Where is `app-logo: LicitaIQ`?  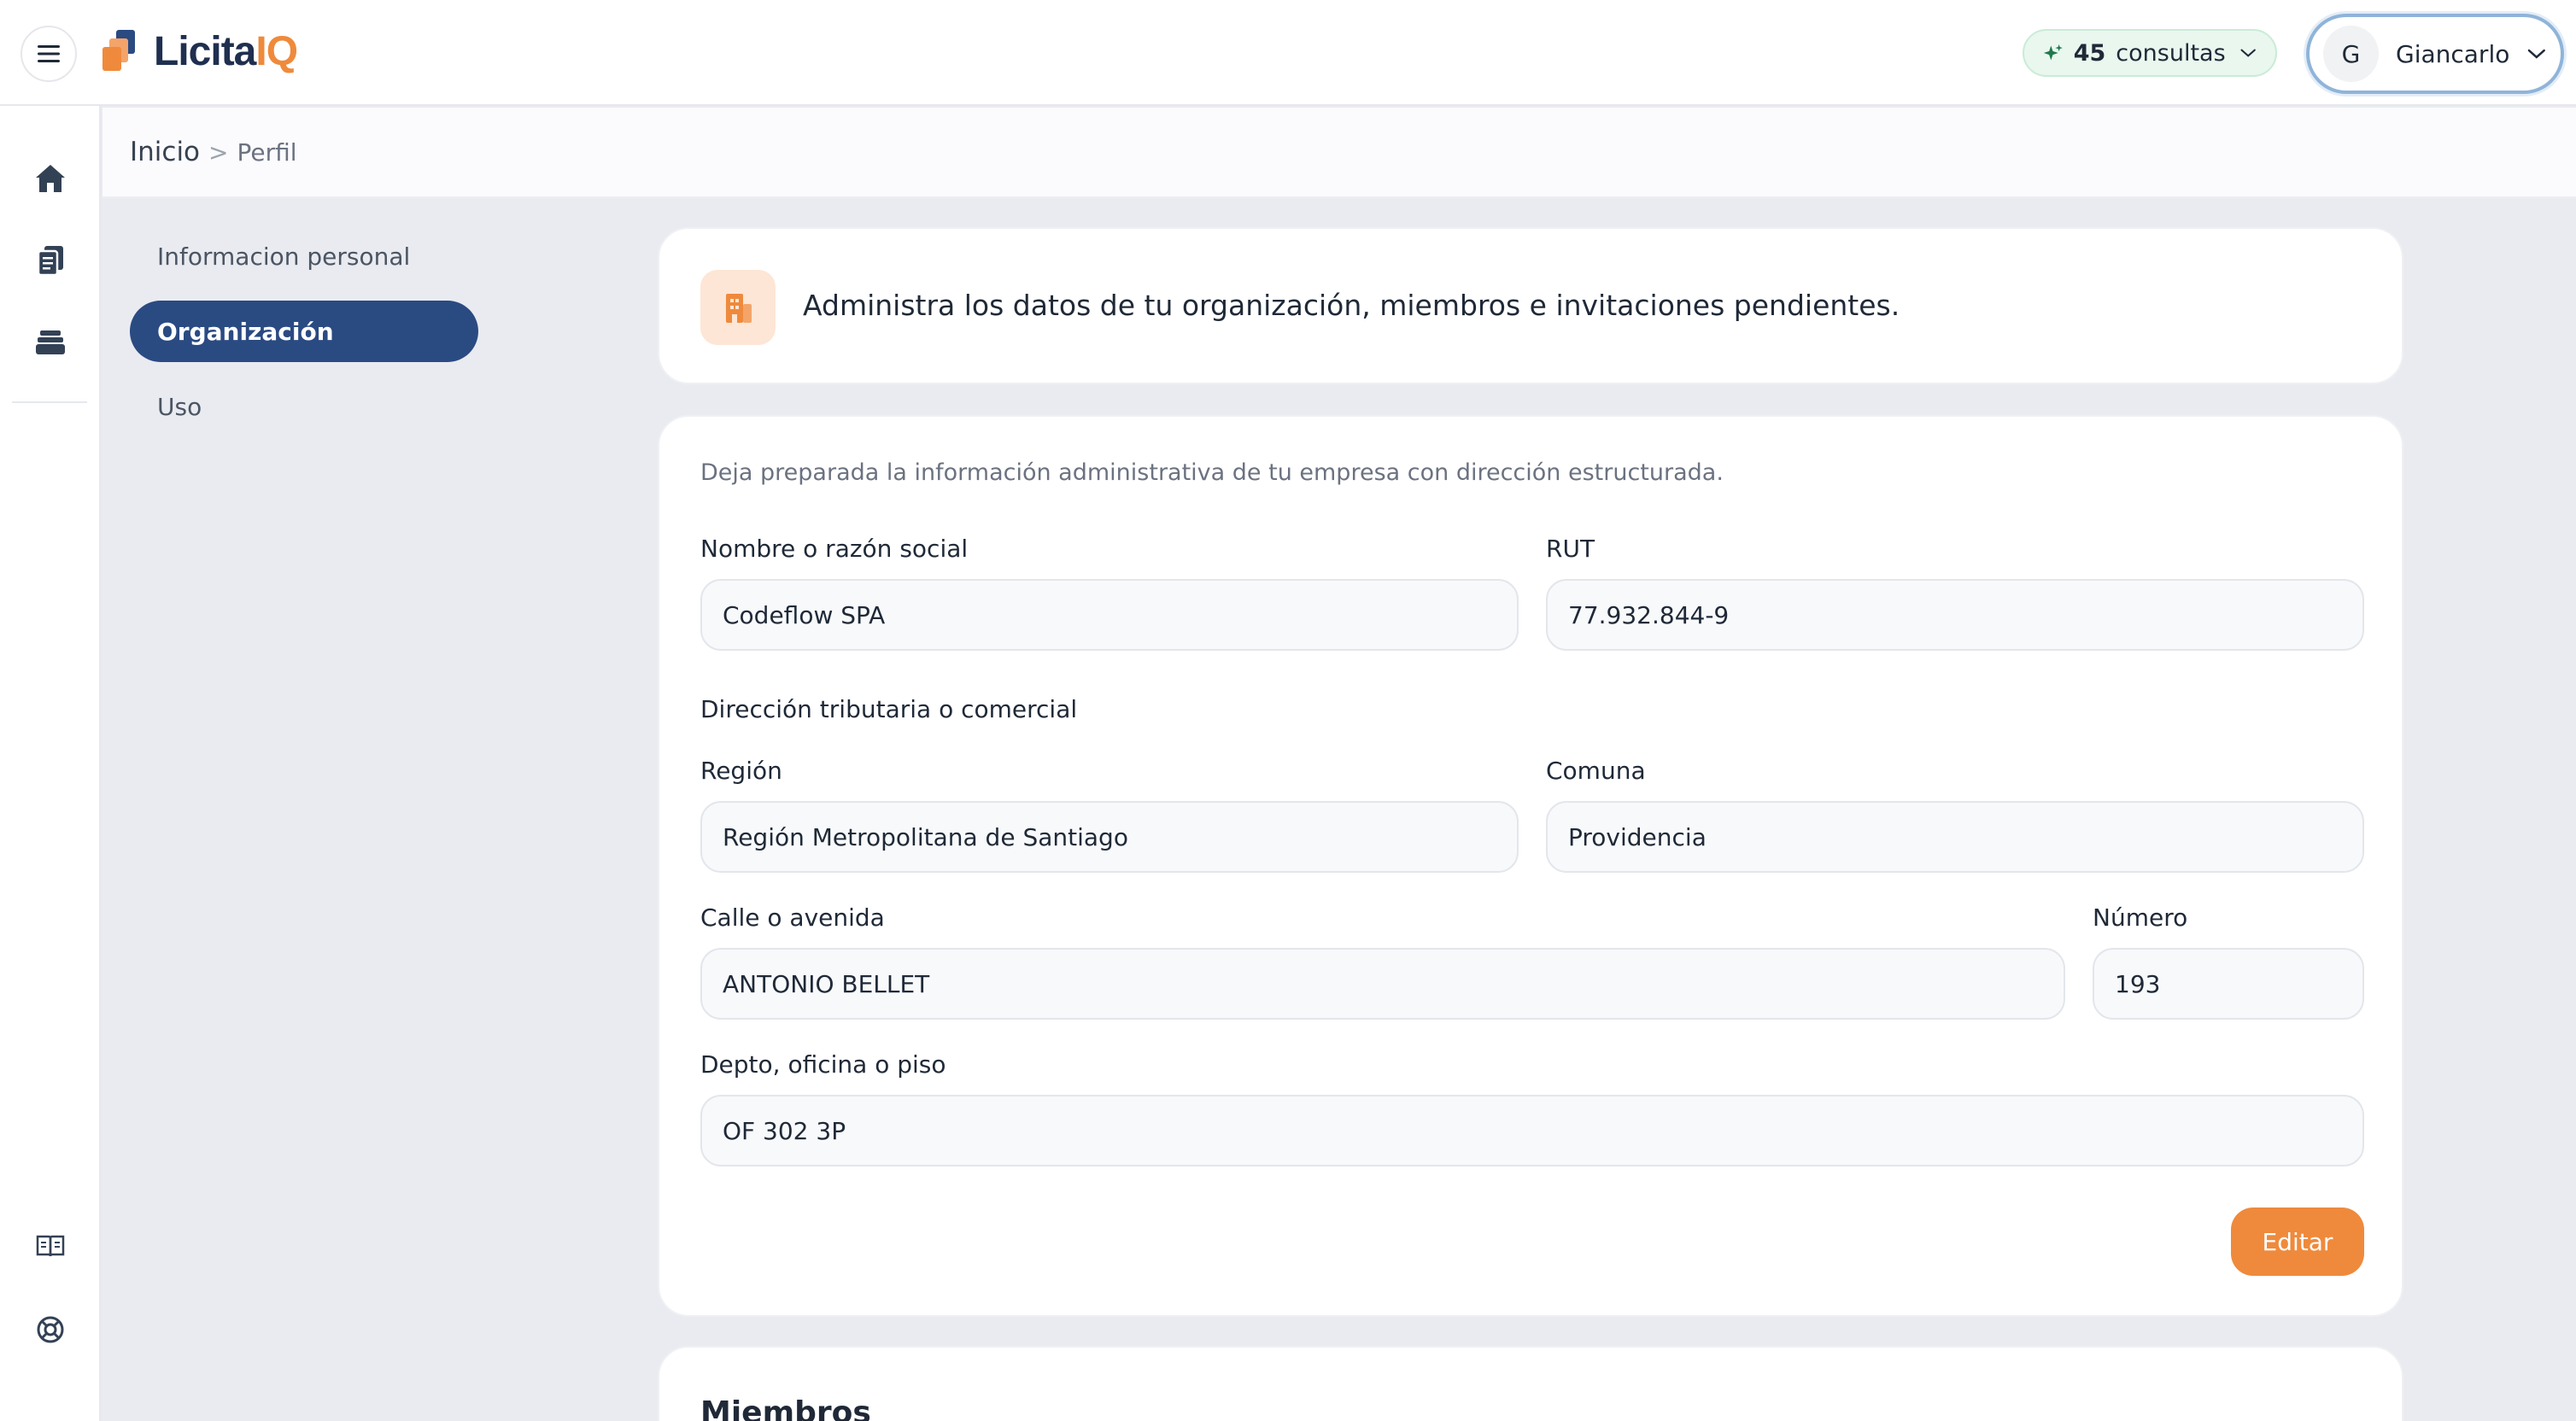
app-logo: LicitaIQ is located at coordinates (199, 51).